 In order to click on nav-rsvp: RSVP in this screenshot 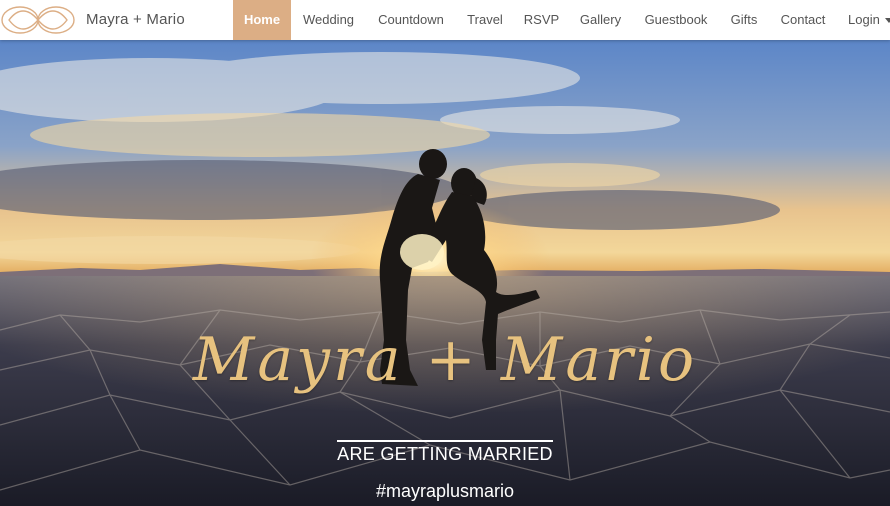, I will do `click(541, 20)`.